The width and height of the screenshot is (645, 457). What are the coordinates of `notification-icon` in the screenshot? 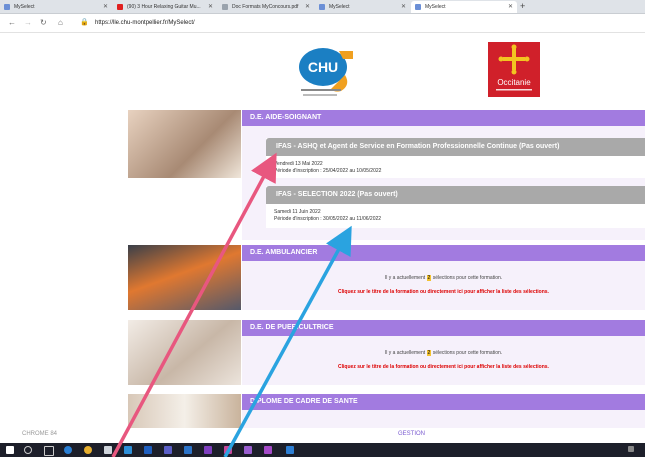 It's located at (631, 449).